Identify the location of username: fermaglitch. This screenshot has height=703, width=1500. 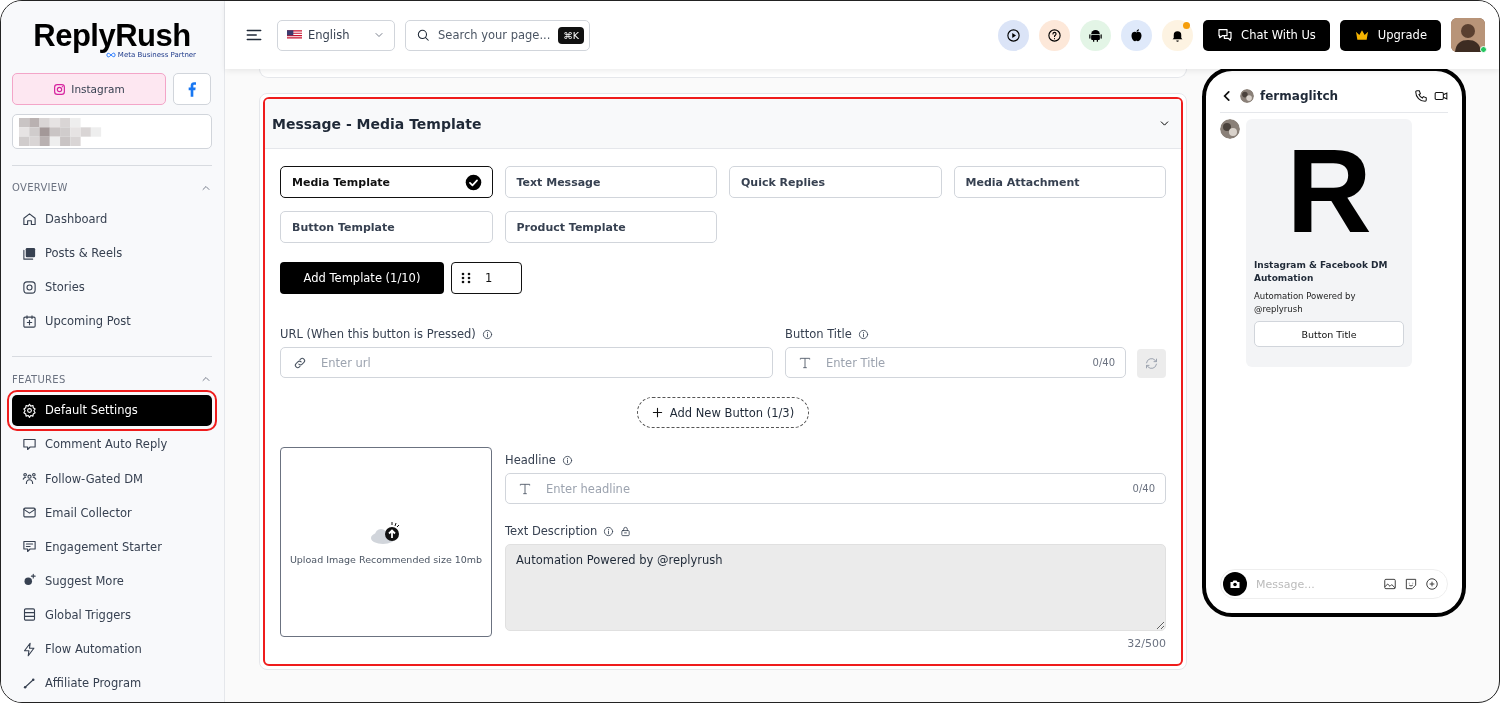
(1299, 96).